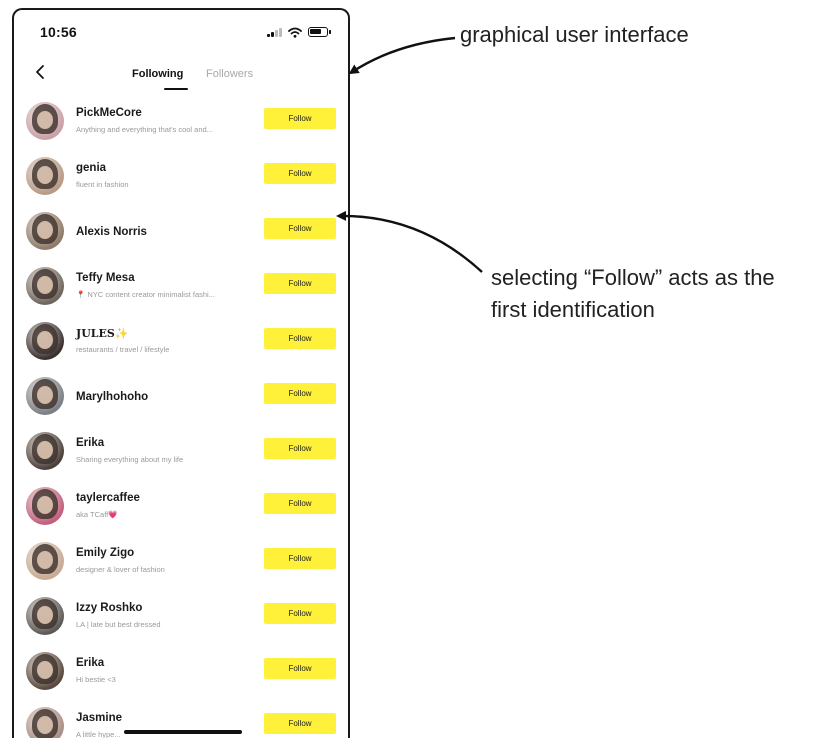 The image size is (839, 738). I want to click on arrow-to-follow, so click(409, 241).